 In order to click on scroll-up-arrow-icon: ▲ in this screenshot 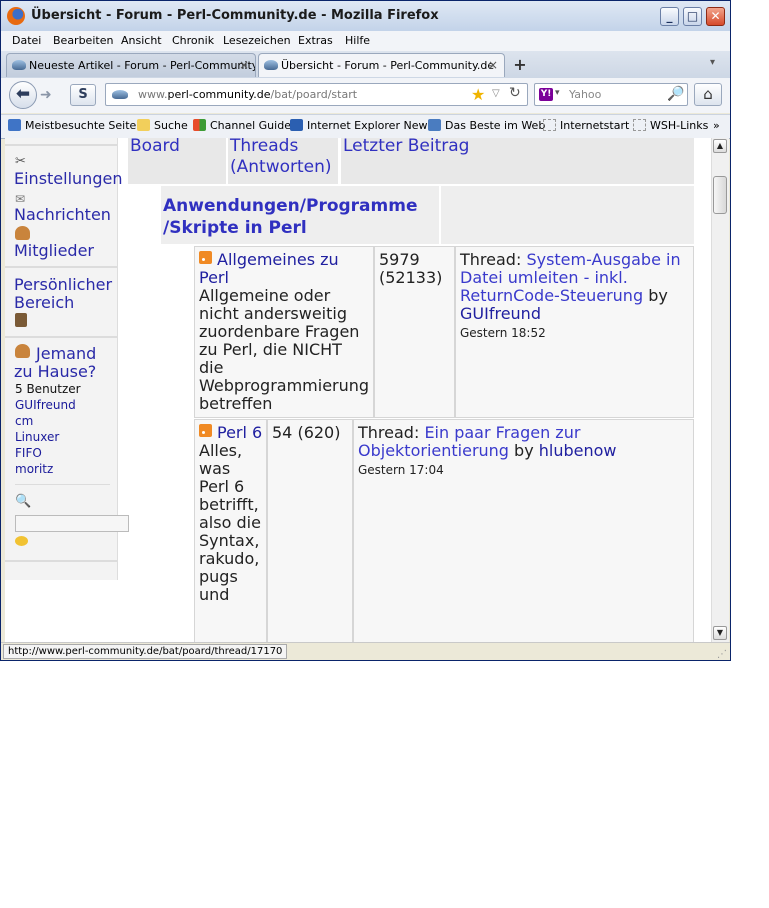, I will do `click(720, 146)`.